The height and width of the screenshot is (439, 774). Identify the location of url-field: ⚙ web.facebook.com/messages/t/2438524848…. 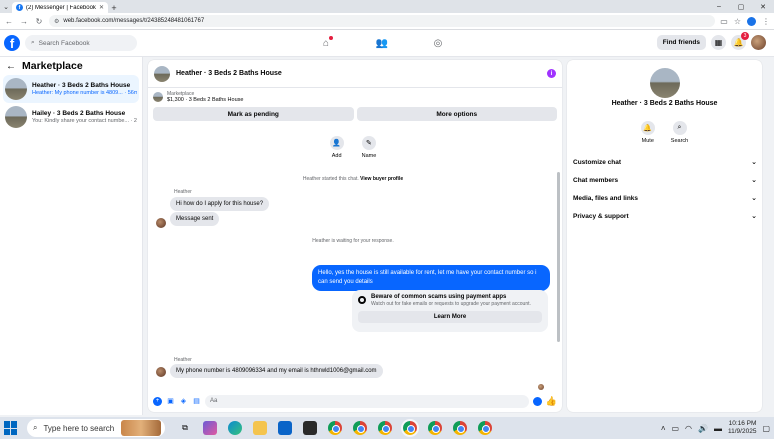
(382, 21).